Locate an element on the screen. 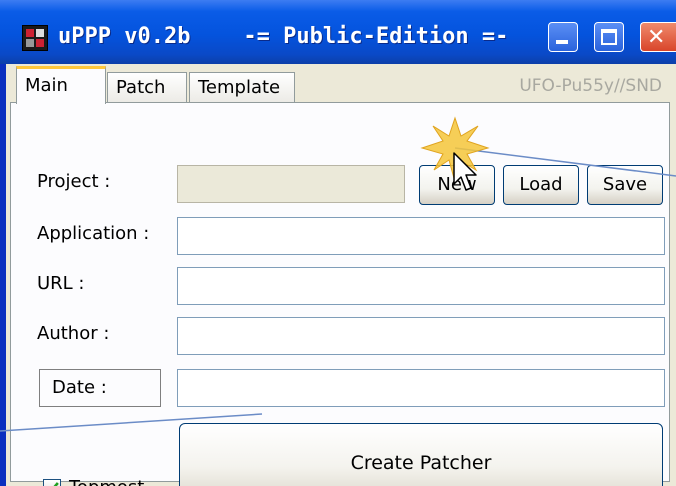 This screenshot has height=486, width=676. close-button: ✕ is located at coordinates (658, 37).